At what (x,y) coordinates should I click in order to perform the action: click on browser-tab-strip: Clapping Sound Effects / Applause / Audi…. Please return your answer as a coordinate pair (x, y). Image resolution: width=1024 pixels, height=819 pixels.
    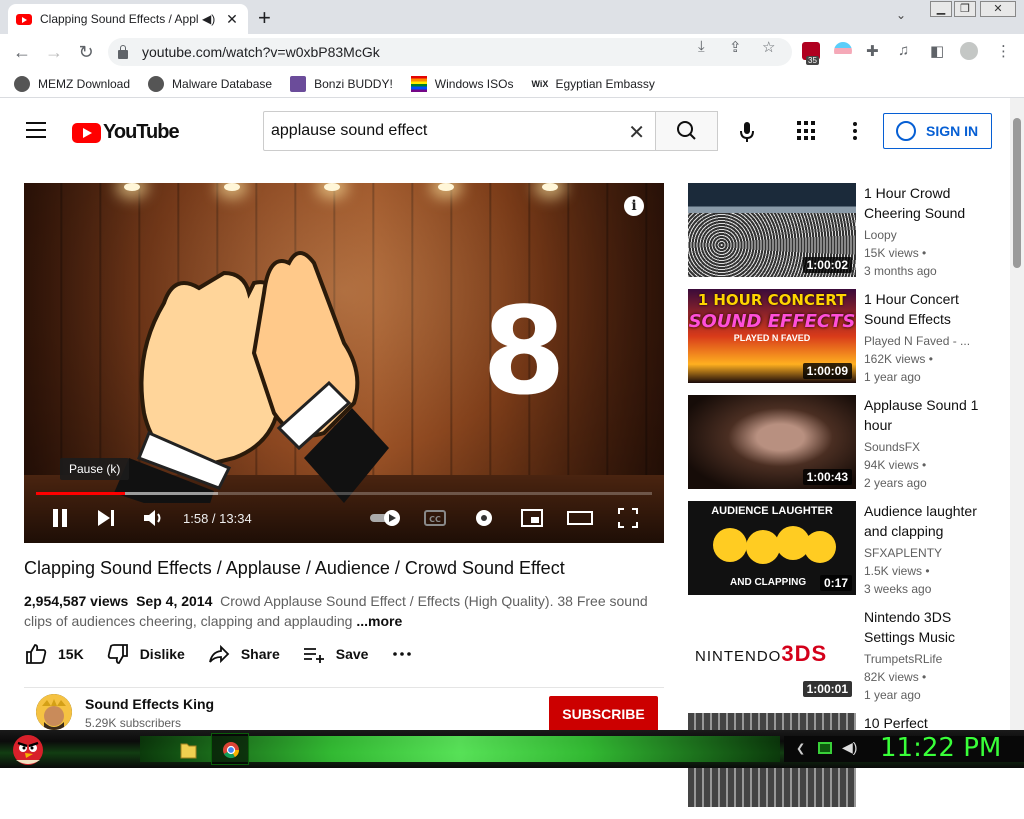
    Looking at the image, I should click on (512, 17).